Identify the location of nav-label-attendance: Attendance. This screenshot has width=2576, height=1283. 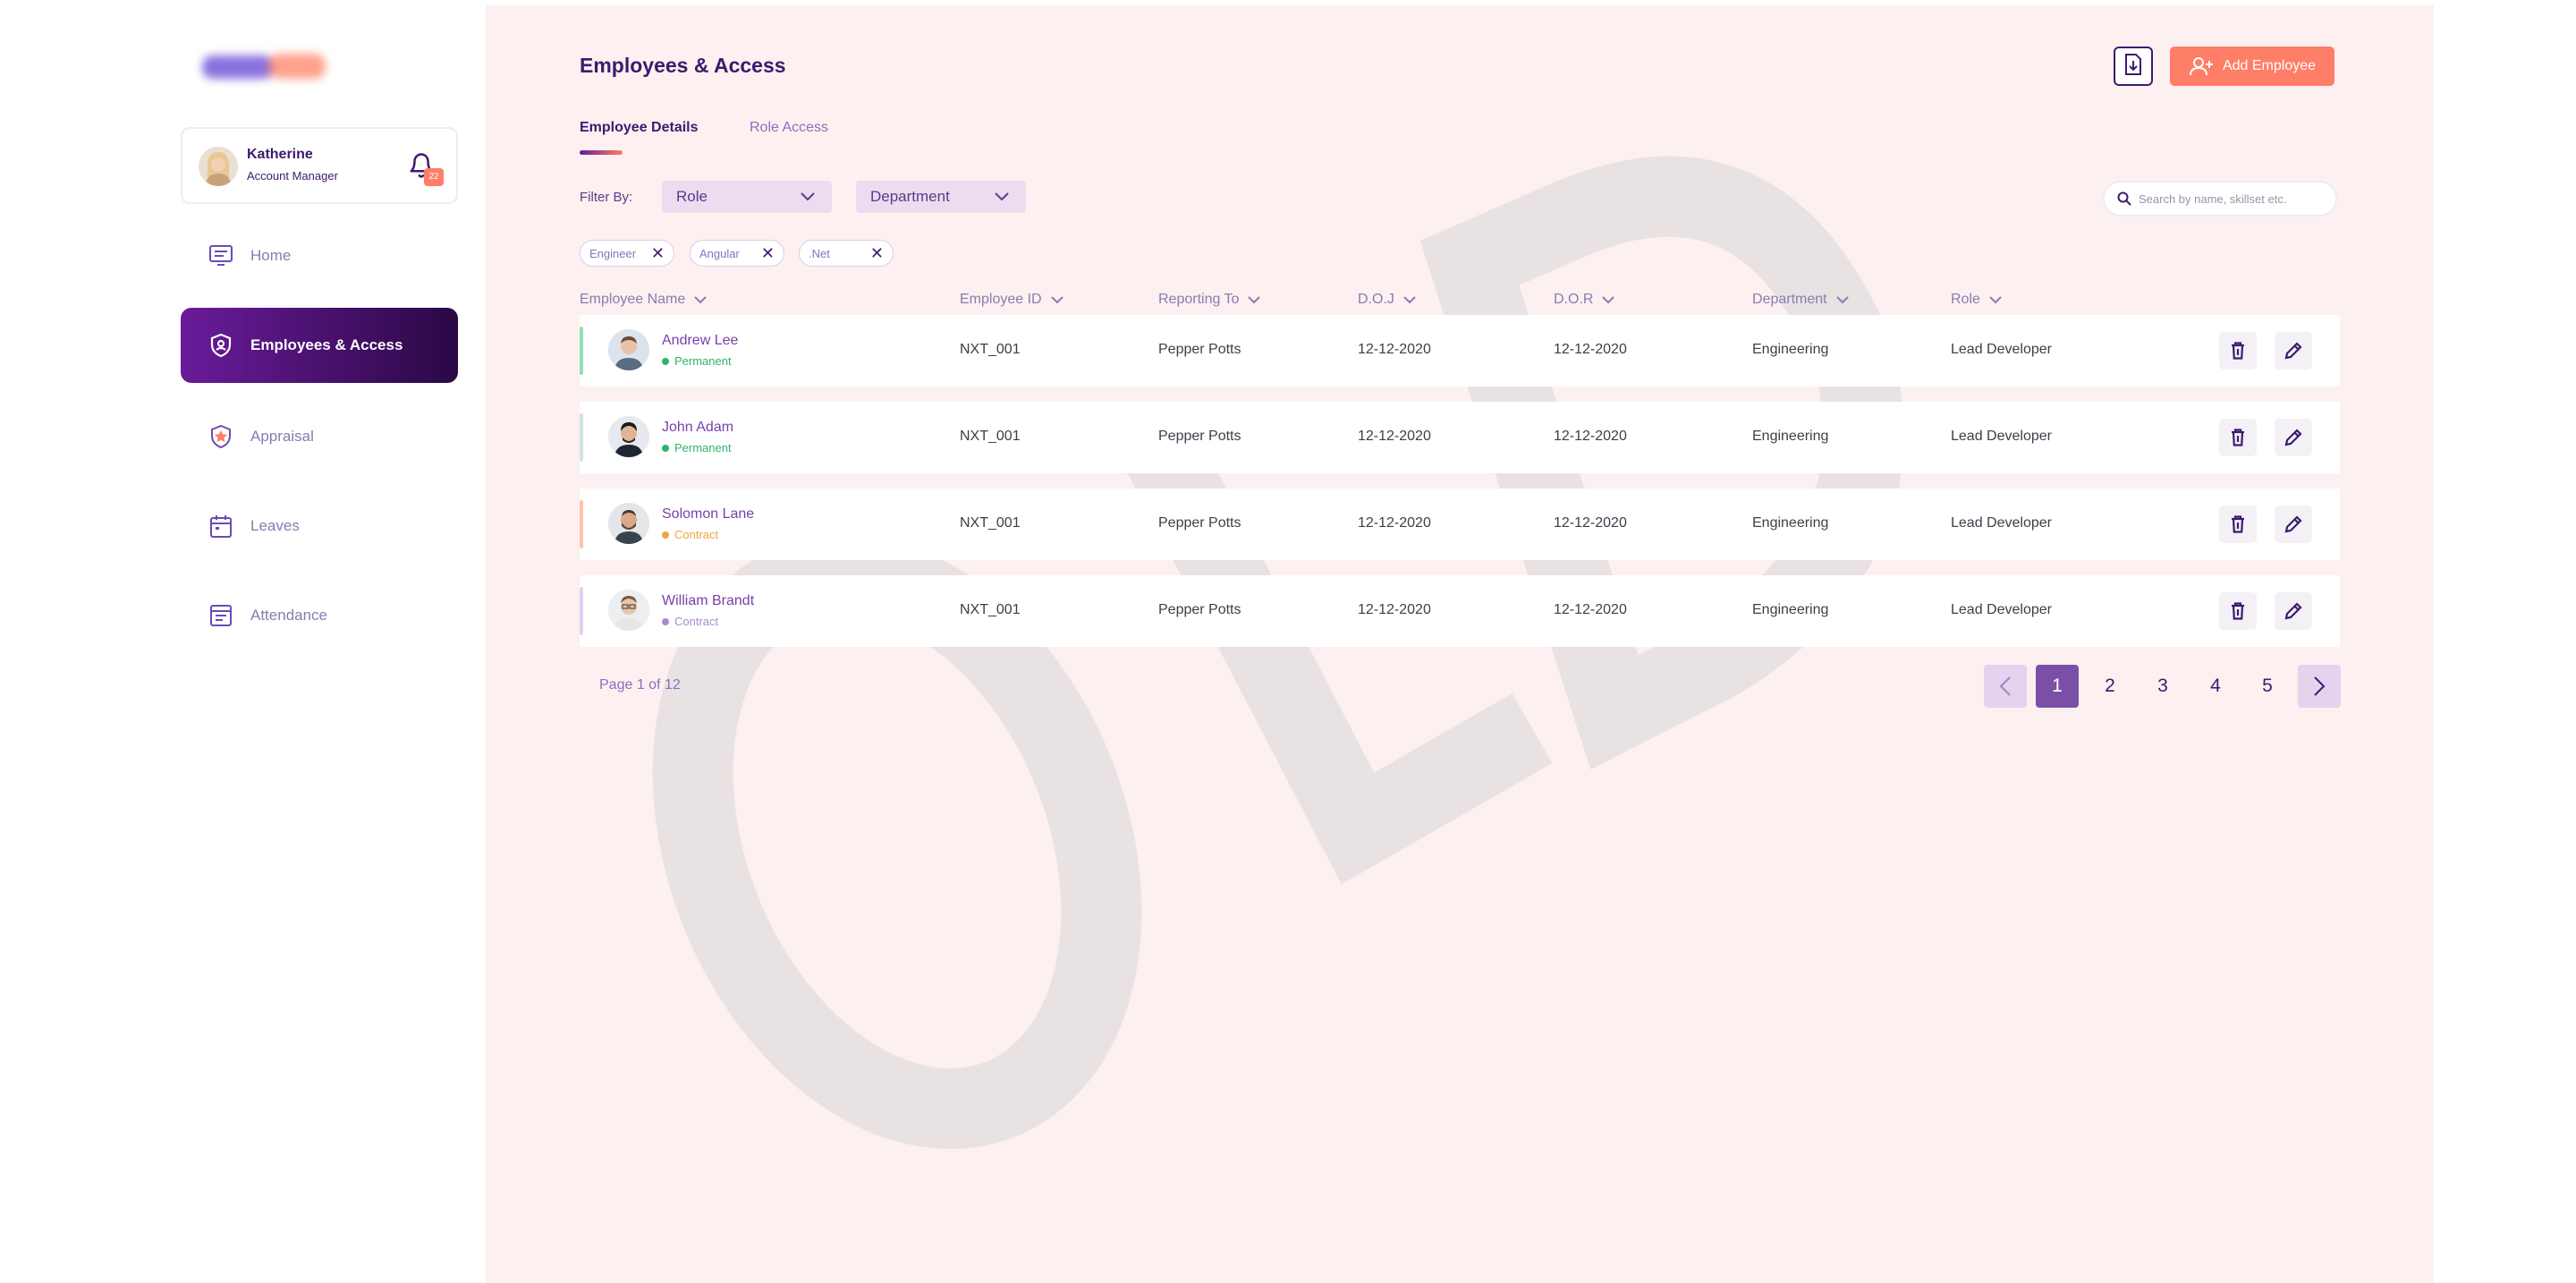
(289, 615).